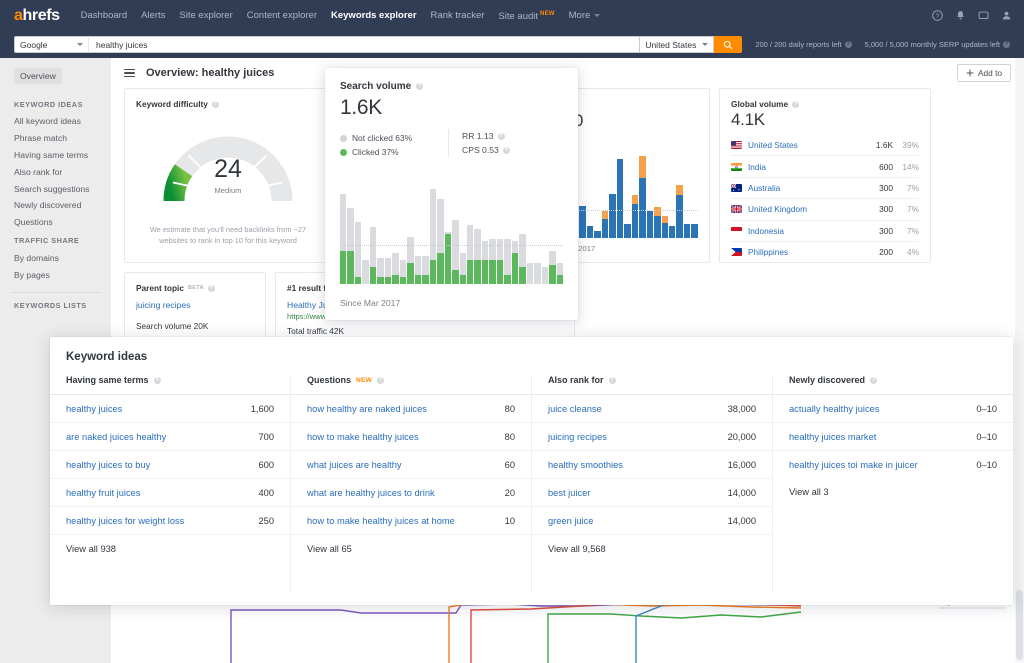 This screenshot has height=663, width=1024. I want to click on keyword-link: are naked juices healthy, so click(116, 437).